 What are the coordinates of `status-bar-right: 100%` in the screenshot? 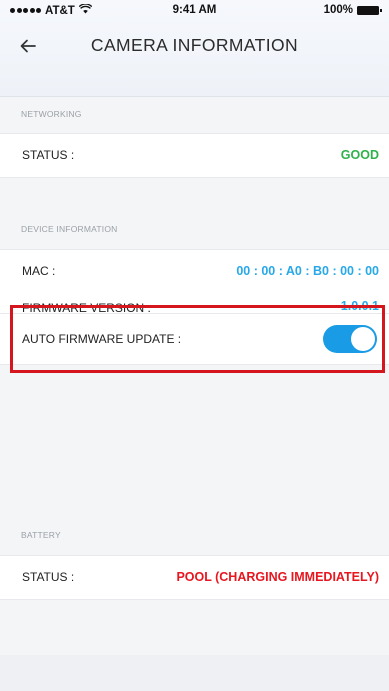 It's located at (352, 10).